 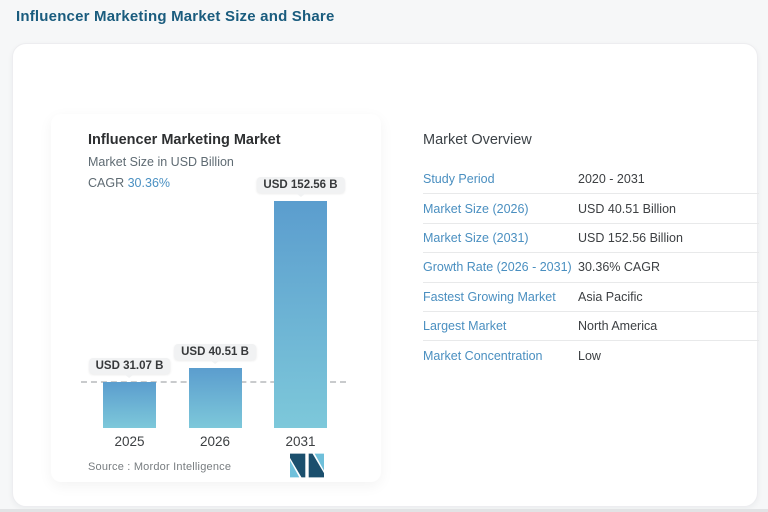 I want to click on source-attribution: Source : Mordor Intelligence, so click(x=160, y=467).